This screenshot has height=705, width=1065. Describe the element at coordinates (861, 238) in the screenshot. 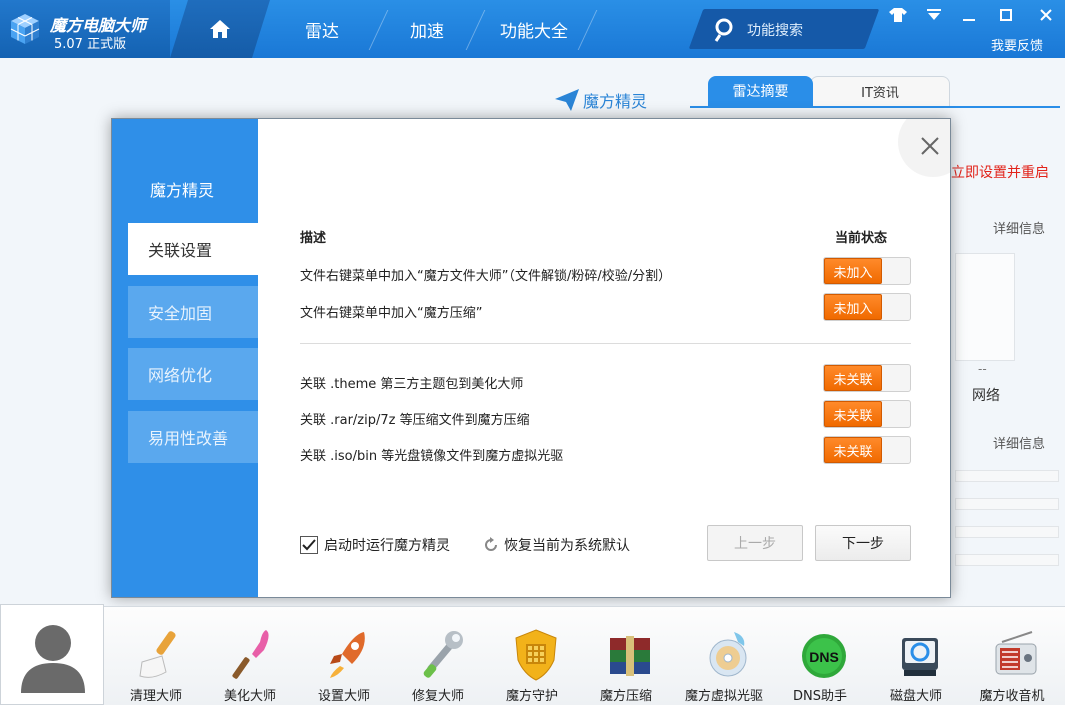

I see `column-header-status: 当前状态` at that location.